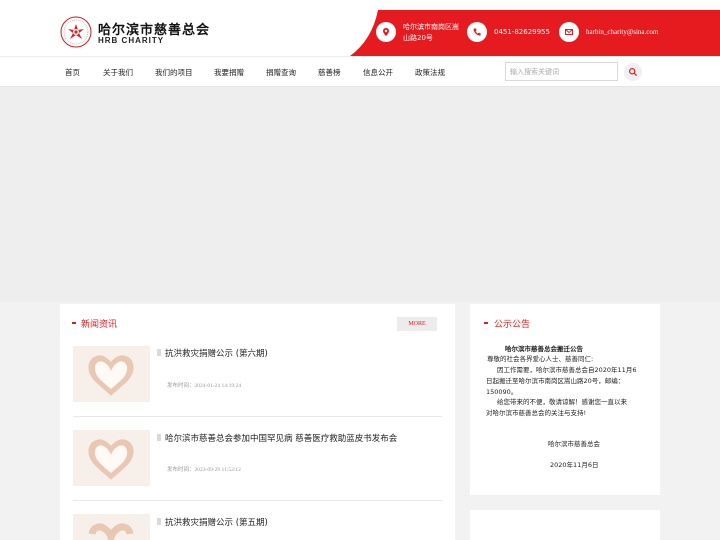 The image size is (720, 540). What do you see at coordinates (118, 72) in the screenshot?
I see `nav-item-about: 关于我们` at bounding box center [118, 72].